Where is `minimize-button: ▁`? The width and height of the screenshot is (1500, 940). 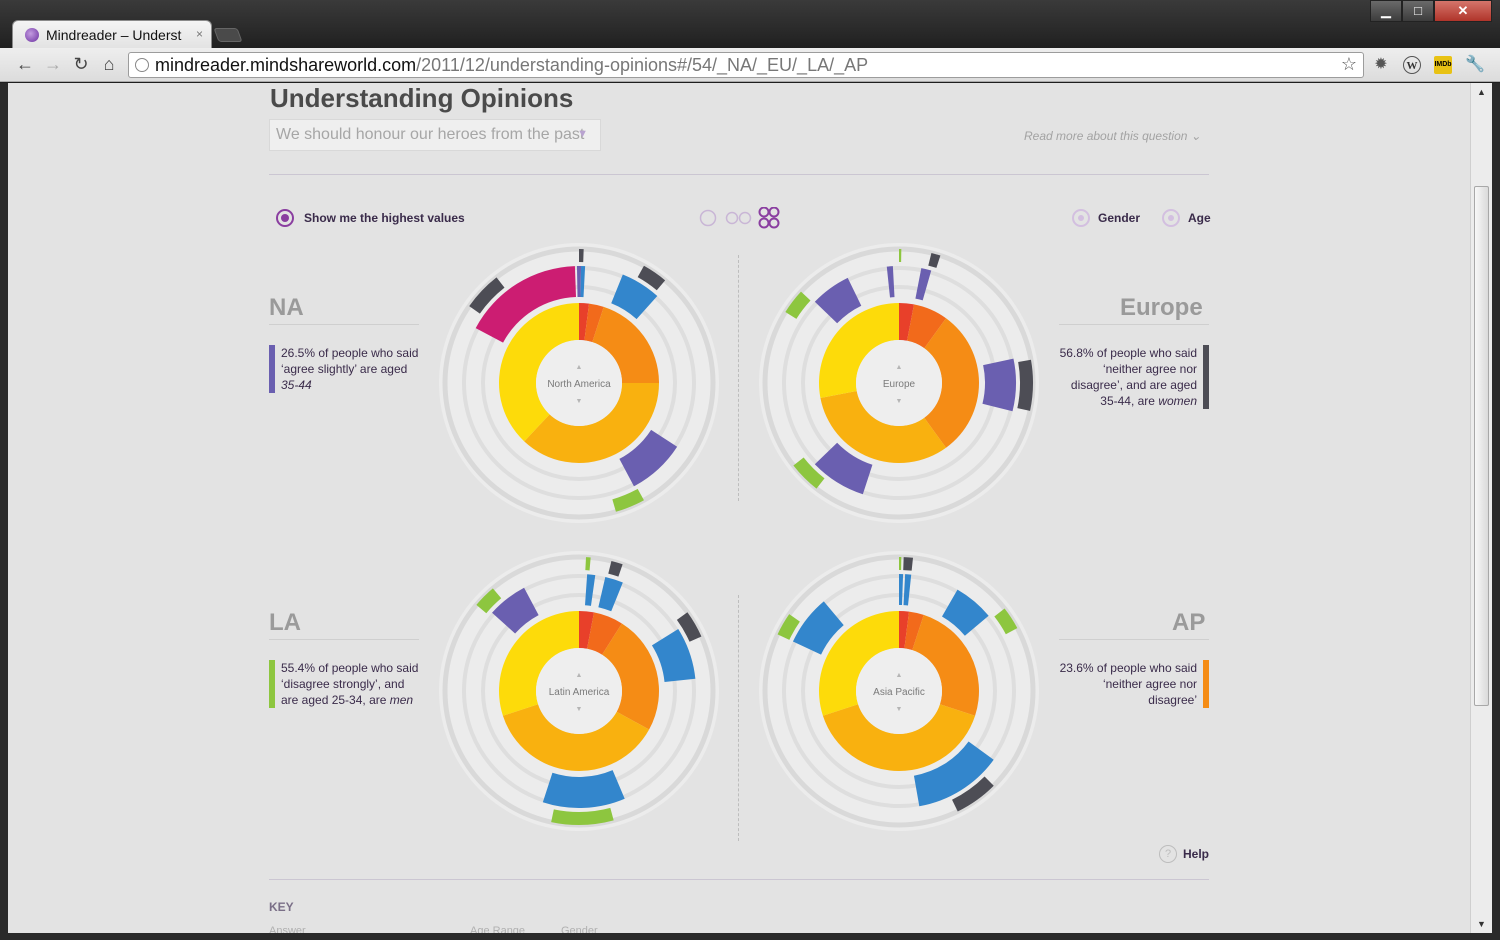
minimize-button: ▁ is located at coordinates (1386, 11).